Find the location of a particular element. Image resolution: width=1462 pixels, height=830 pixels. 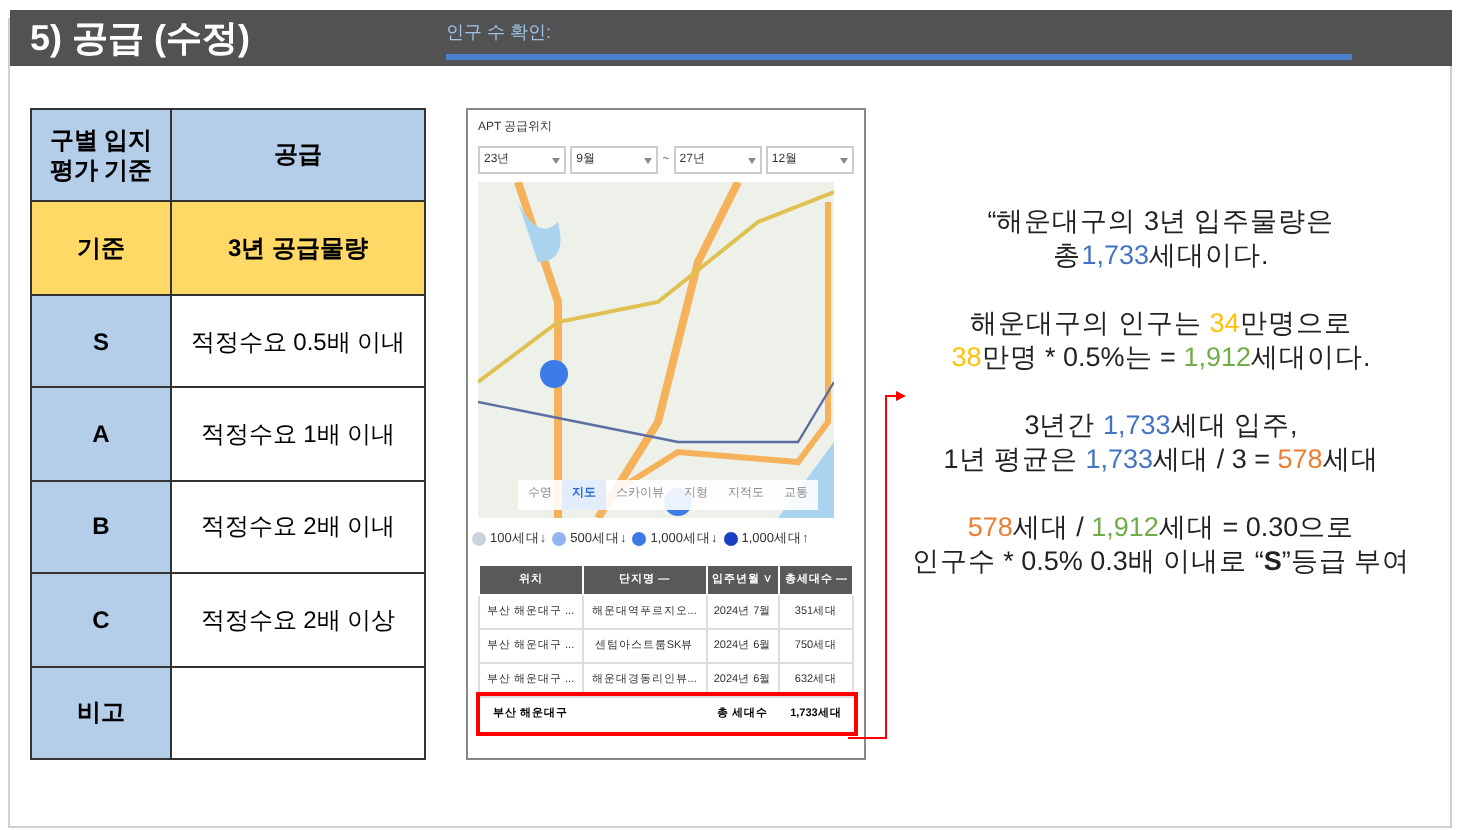

table-header-cell: 공급 is located at coordinates (298, 155).